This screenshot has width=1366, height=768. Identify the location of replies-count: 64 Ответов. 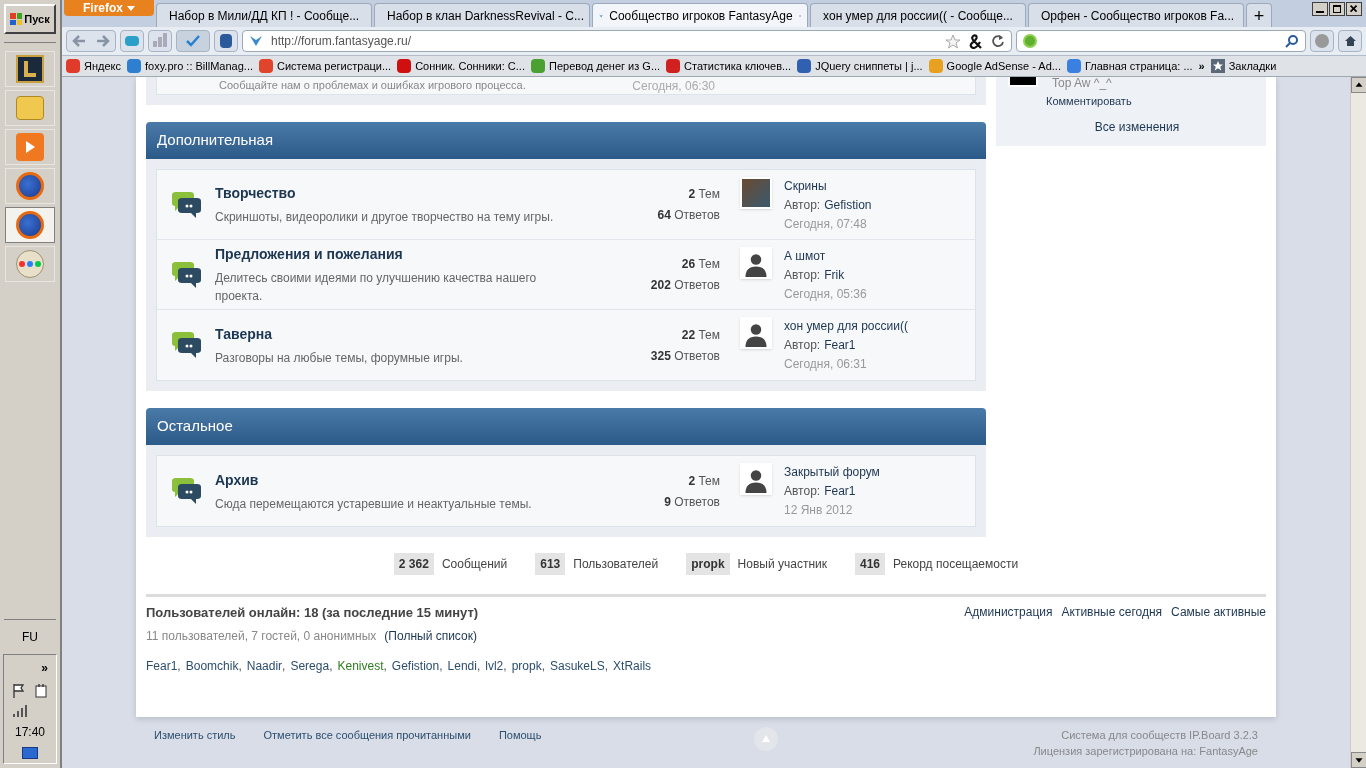
(688, 215).